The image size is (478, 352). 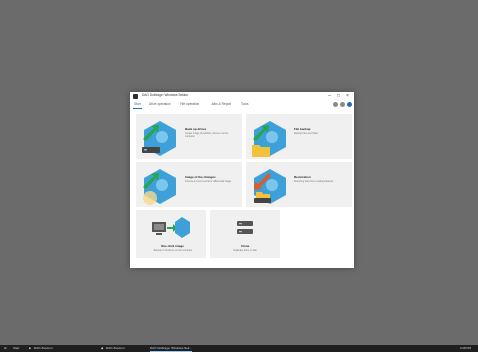 What do you see at coordinates (245, 227) in the screenshot?
I see `clone-drive-icon` at bounding box center [245, 227].